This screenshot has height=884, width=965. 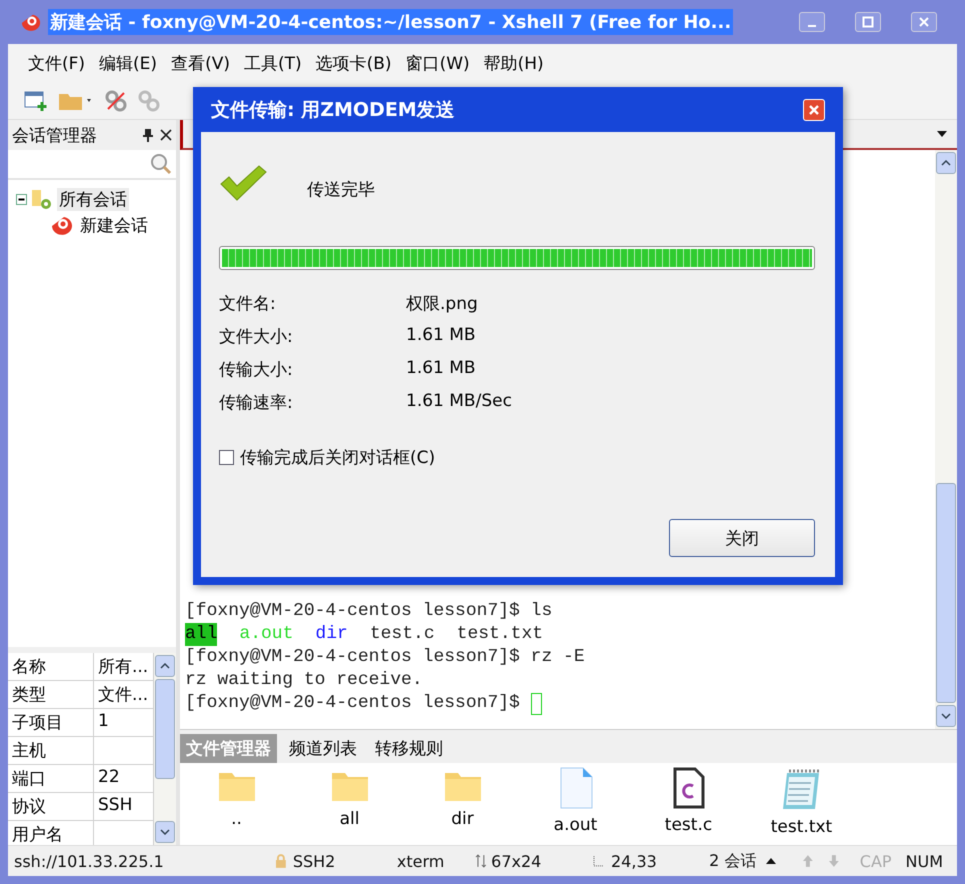 What do you see at coordinates (51, 751) in the screenshot?
I see `property-name: 主机` at bounding box center [51, 751].